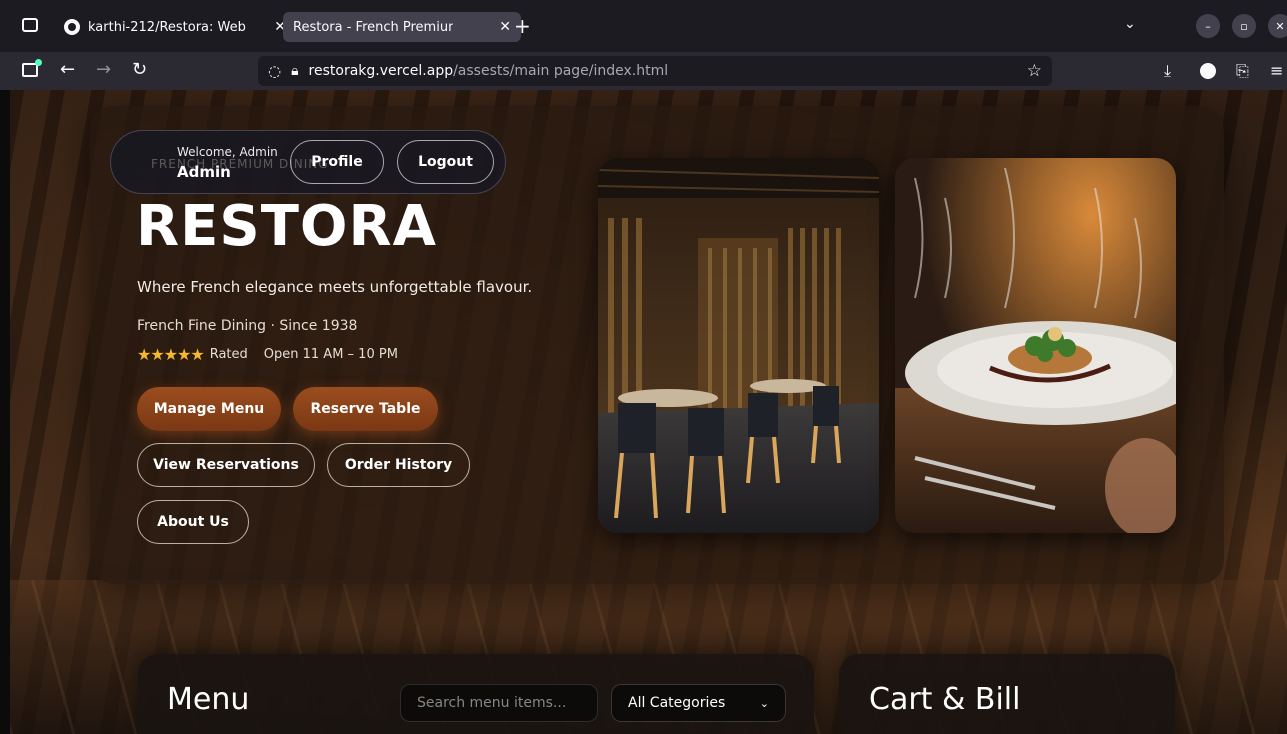  I want to click on manage-menu-button: Manage Menu, so click(209, 409).